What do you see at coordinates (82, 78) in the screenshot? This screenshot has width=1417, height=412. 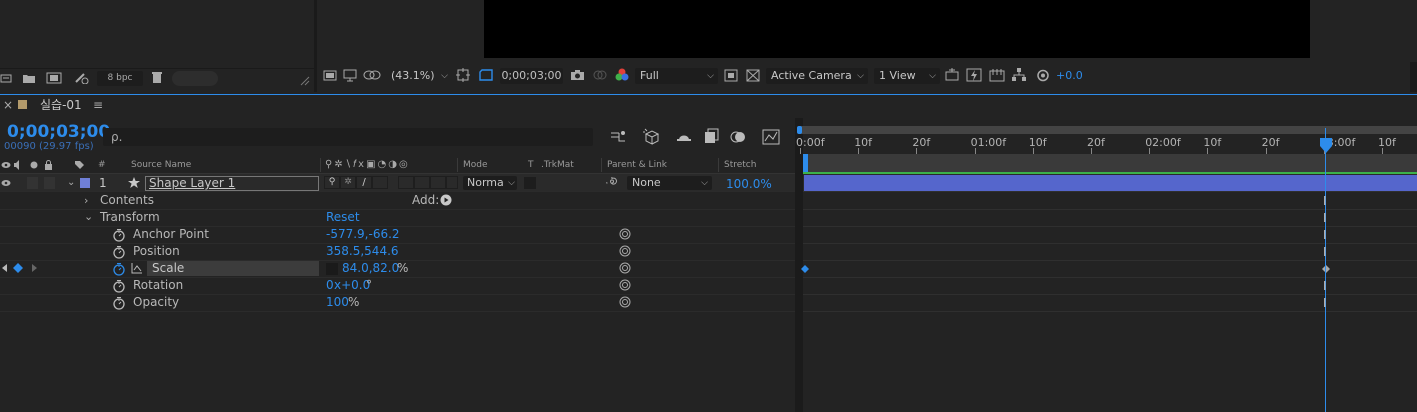 I see `project-settings-icon` at bounding box center [82, 78].